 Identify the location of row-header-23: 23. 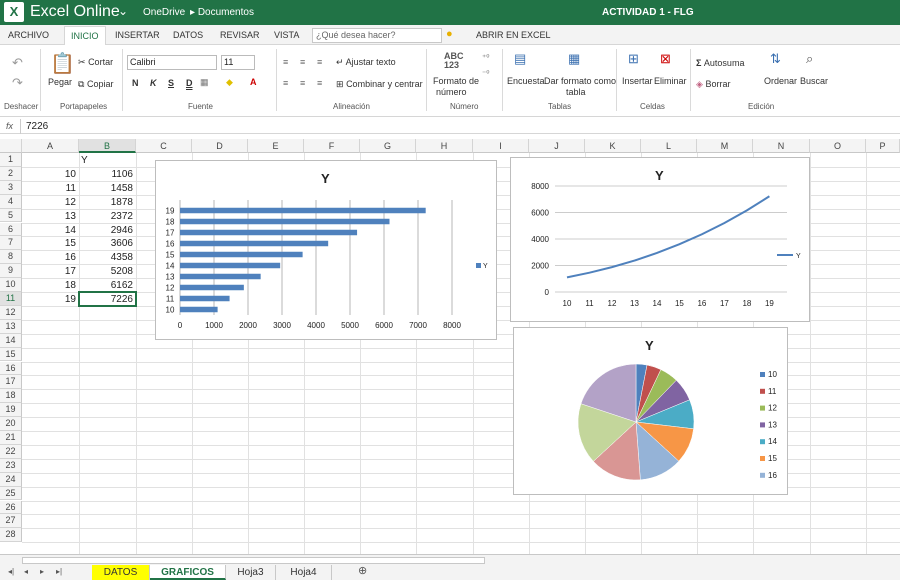
(11, 465).